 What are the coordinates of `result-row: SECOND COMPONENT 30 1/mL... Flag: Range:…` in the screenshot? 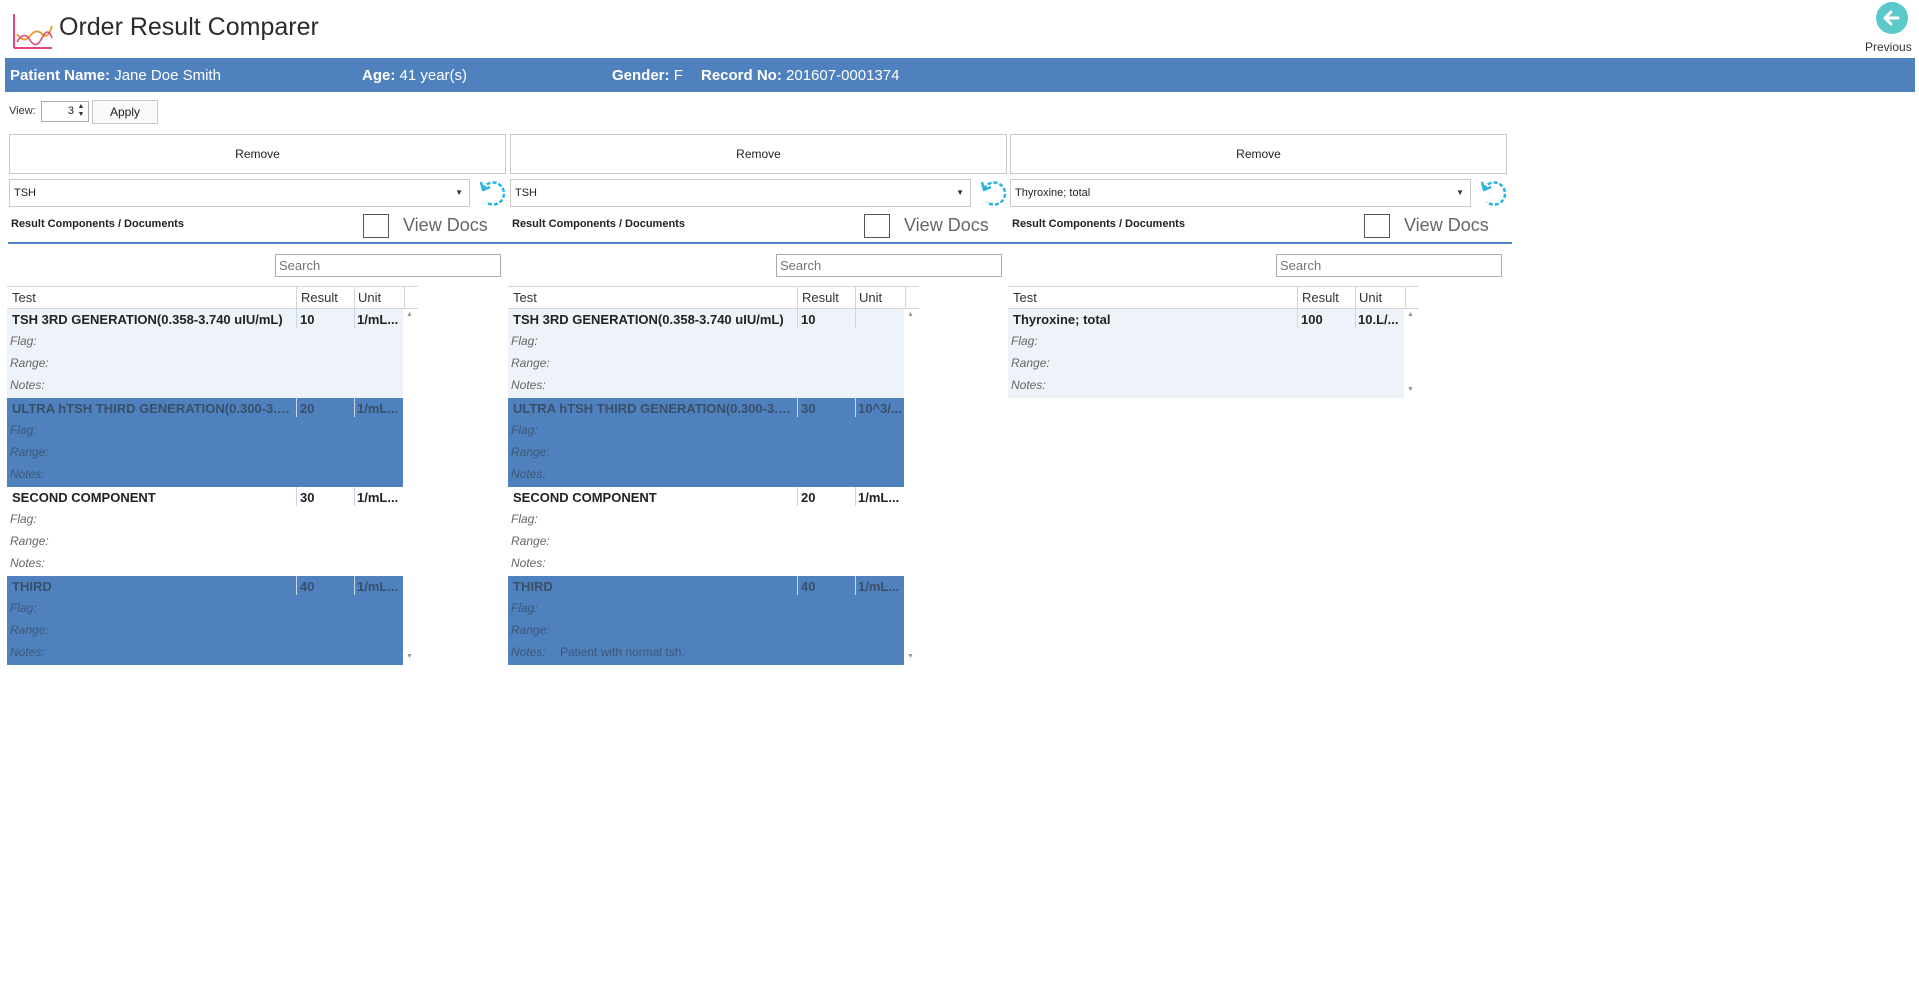 It's located at (205, 531).